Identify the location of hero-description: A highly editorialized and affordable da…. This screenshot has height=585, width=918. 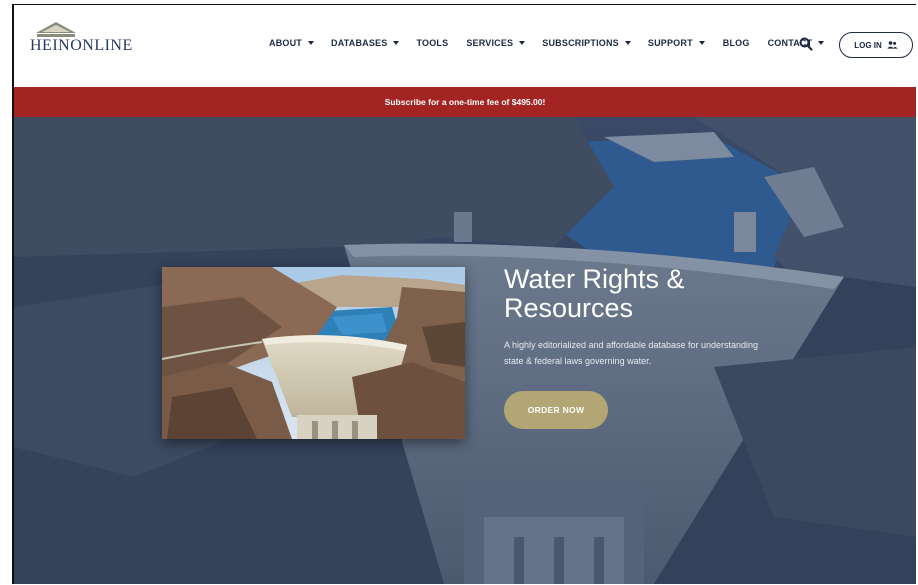
(649, 353).